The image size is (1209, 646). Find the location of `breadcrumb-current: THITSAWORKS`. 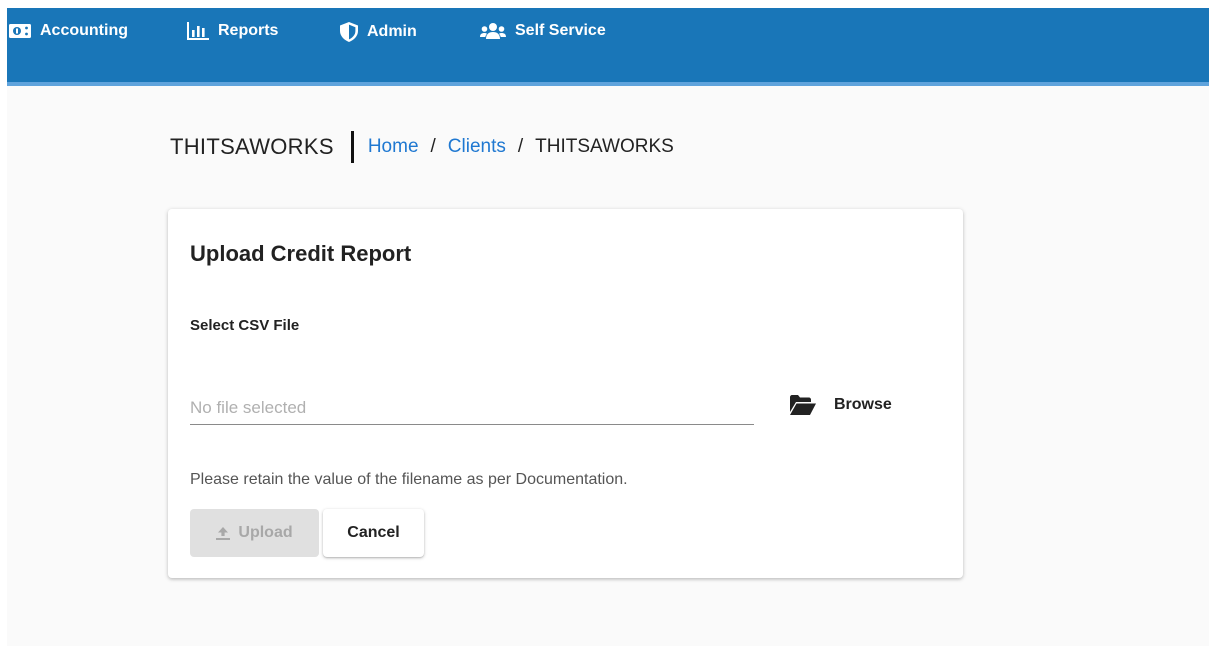

breadcrumb-current: THITSAWORKS is located at coordinates (604, 146).